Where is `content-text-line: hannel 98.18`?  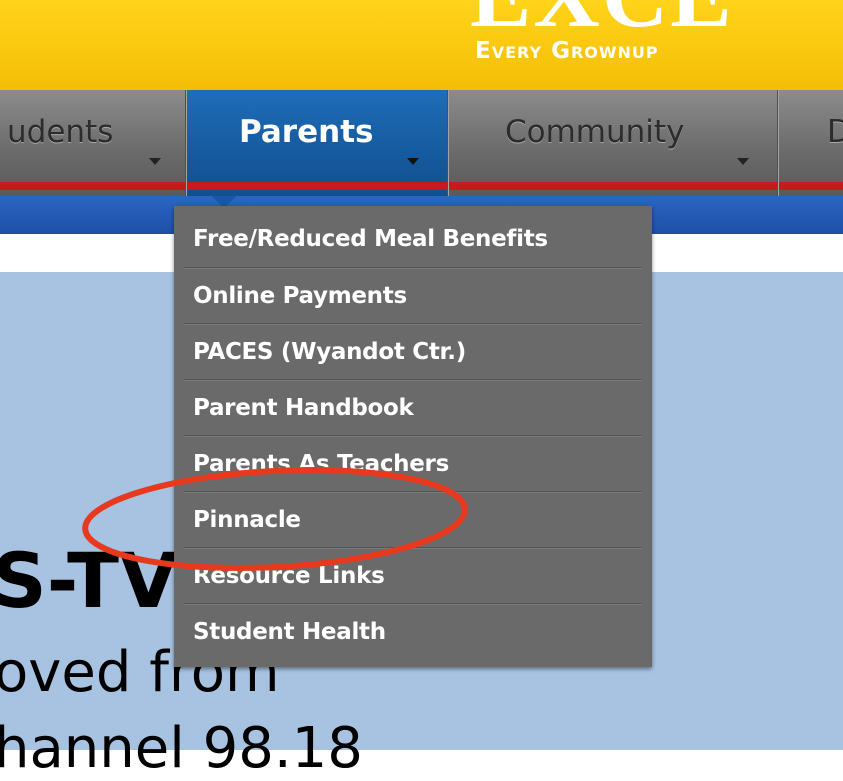
content-text-line: hannel 98.18 is located at coordinates (181, 748).